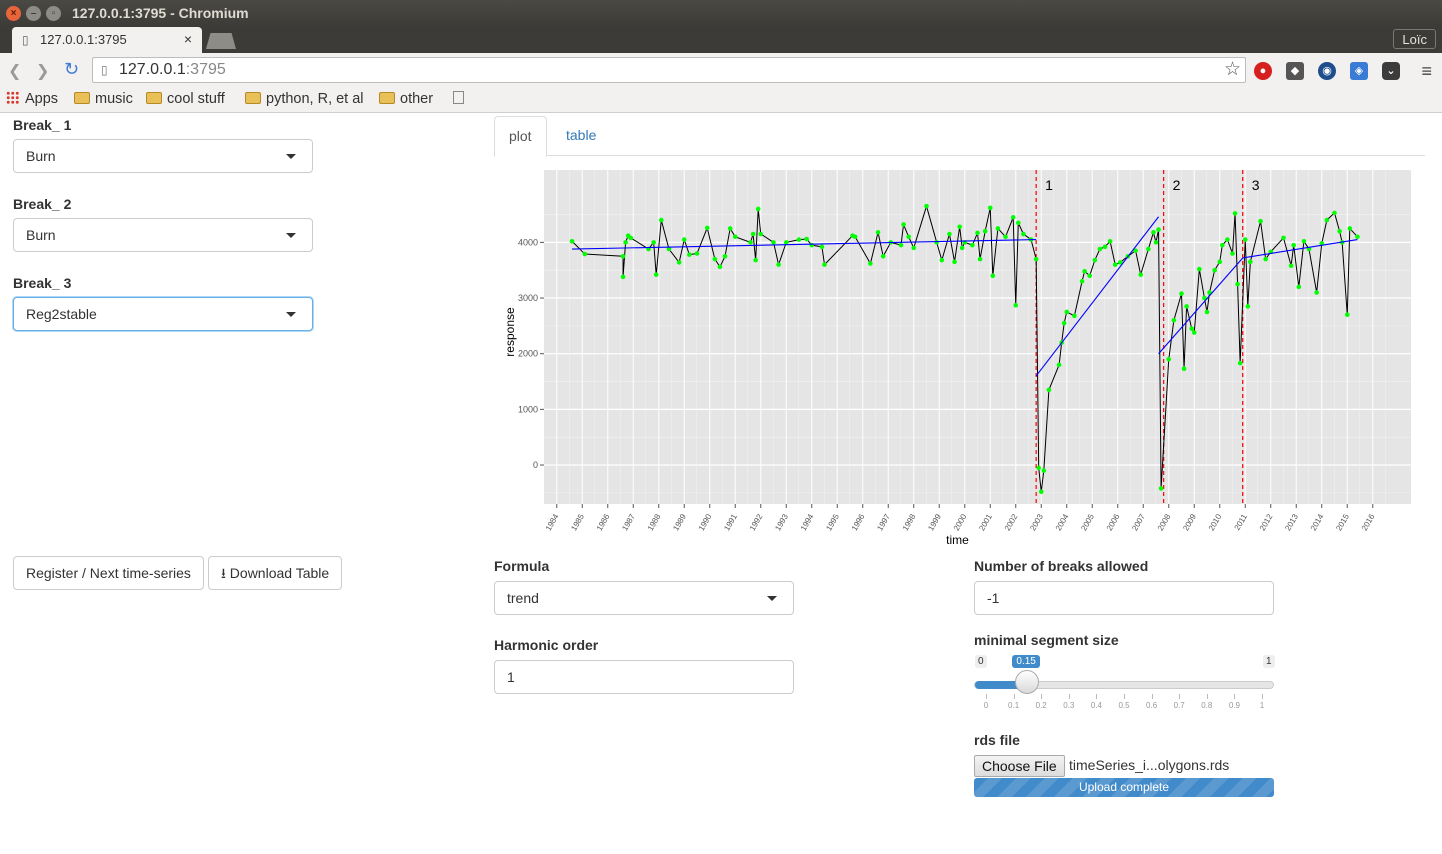  Describe the element at coordinates (985, 522) in the screenshot. I see `x-tick-label: 2001` at that location.